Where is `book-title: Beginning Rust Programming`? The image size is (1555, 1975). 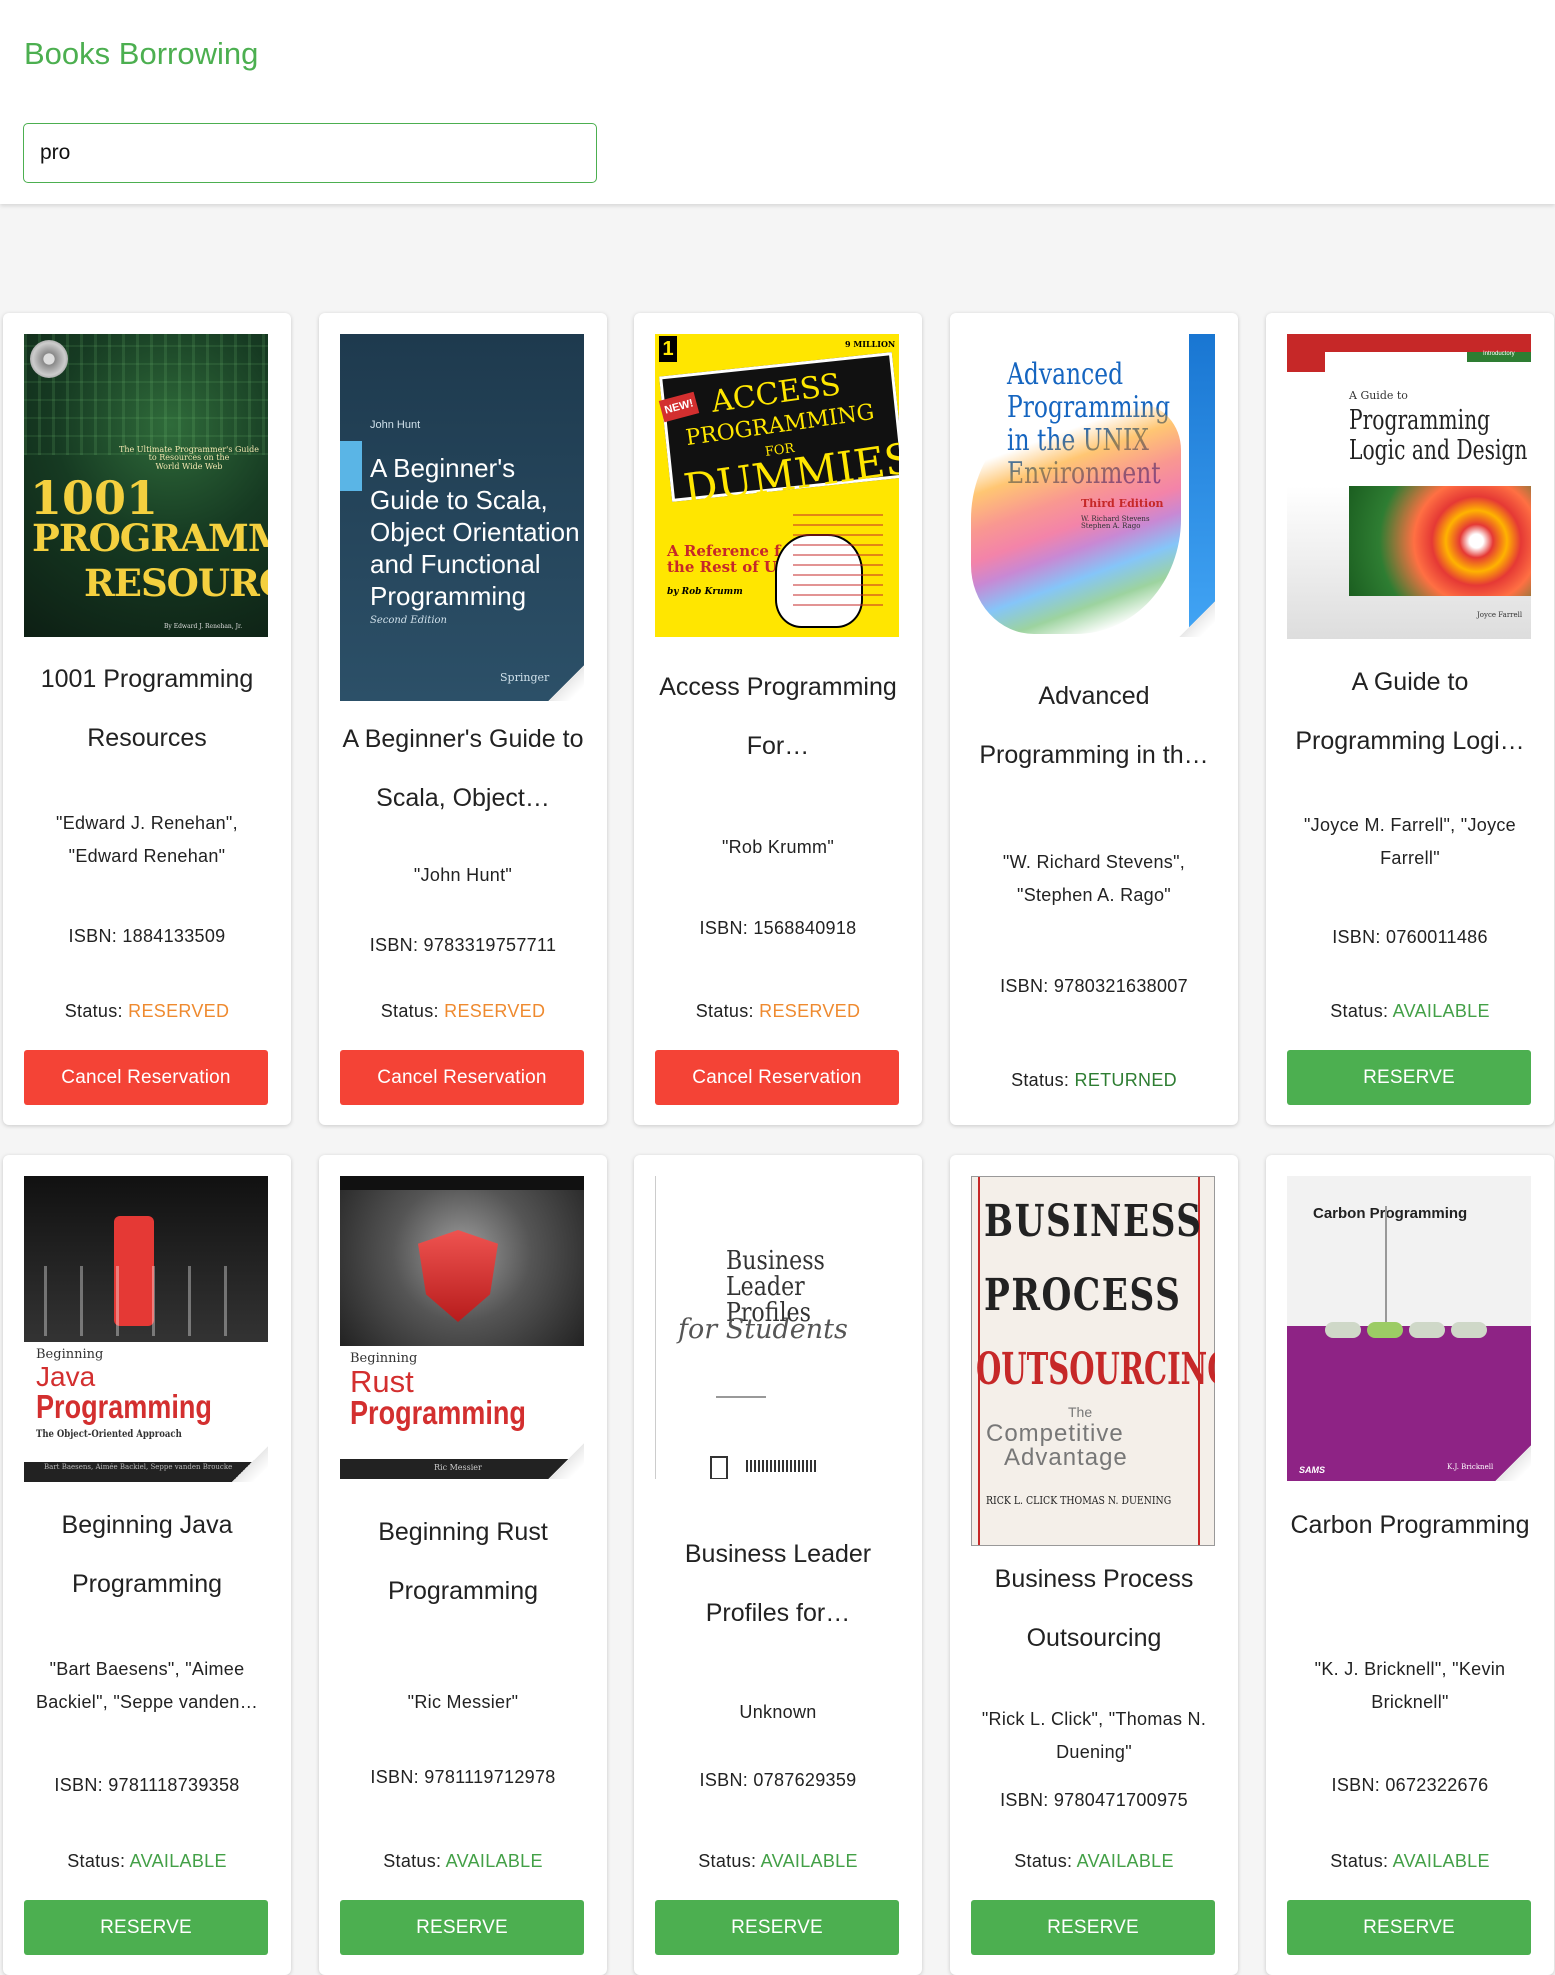
book-title: Beginning Rust Programming is located at coordinates (463, 1561).